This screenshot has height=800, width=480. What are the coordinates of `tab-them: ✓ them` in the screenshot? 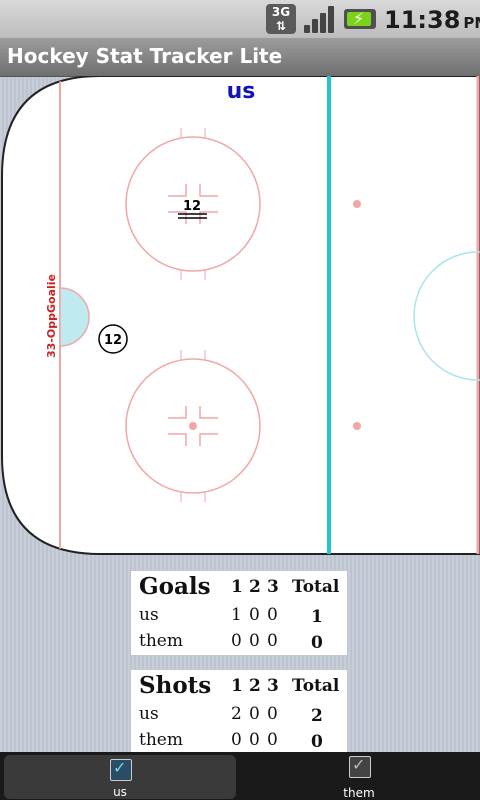 It's located at (359, 776).